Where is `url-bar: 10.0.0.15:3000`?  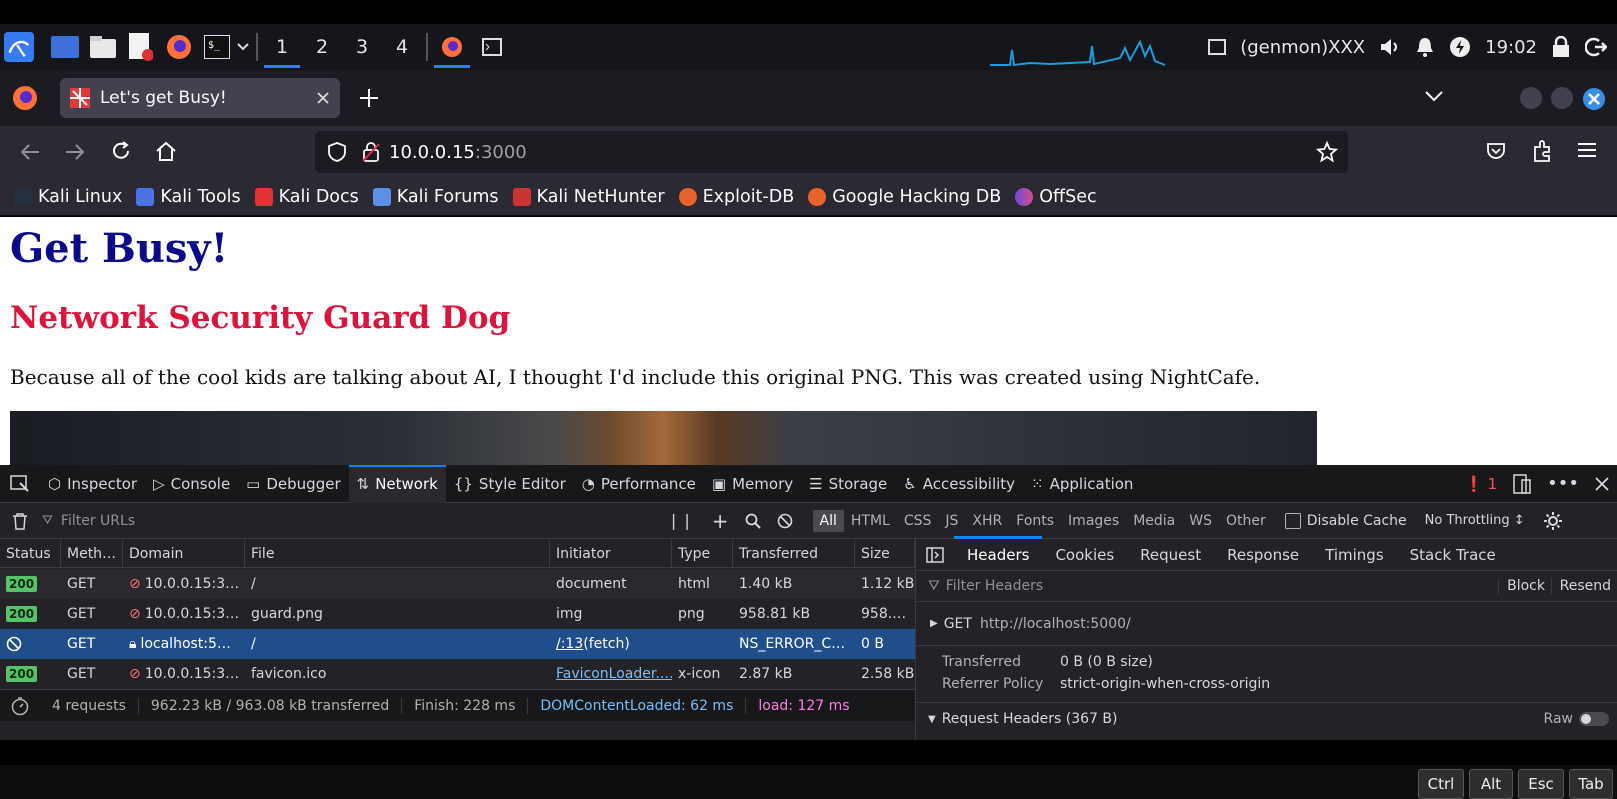
url-bar: 10.0.0.15:3000 is located at coordinates (831, 152).